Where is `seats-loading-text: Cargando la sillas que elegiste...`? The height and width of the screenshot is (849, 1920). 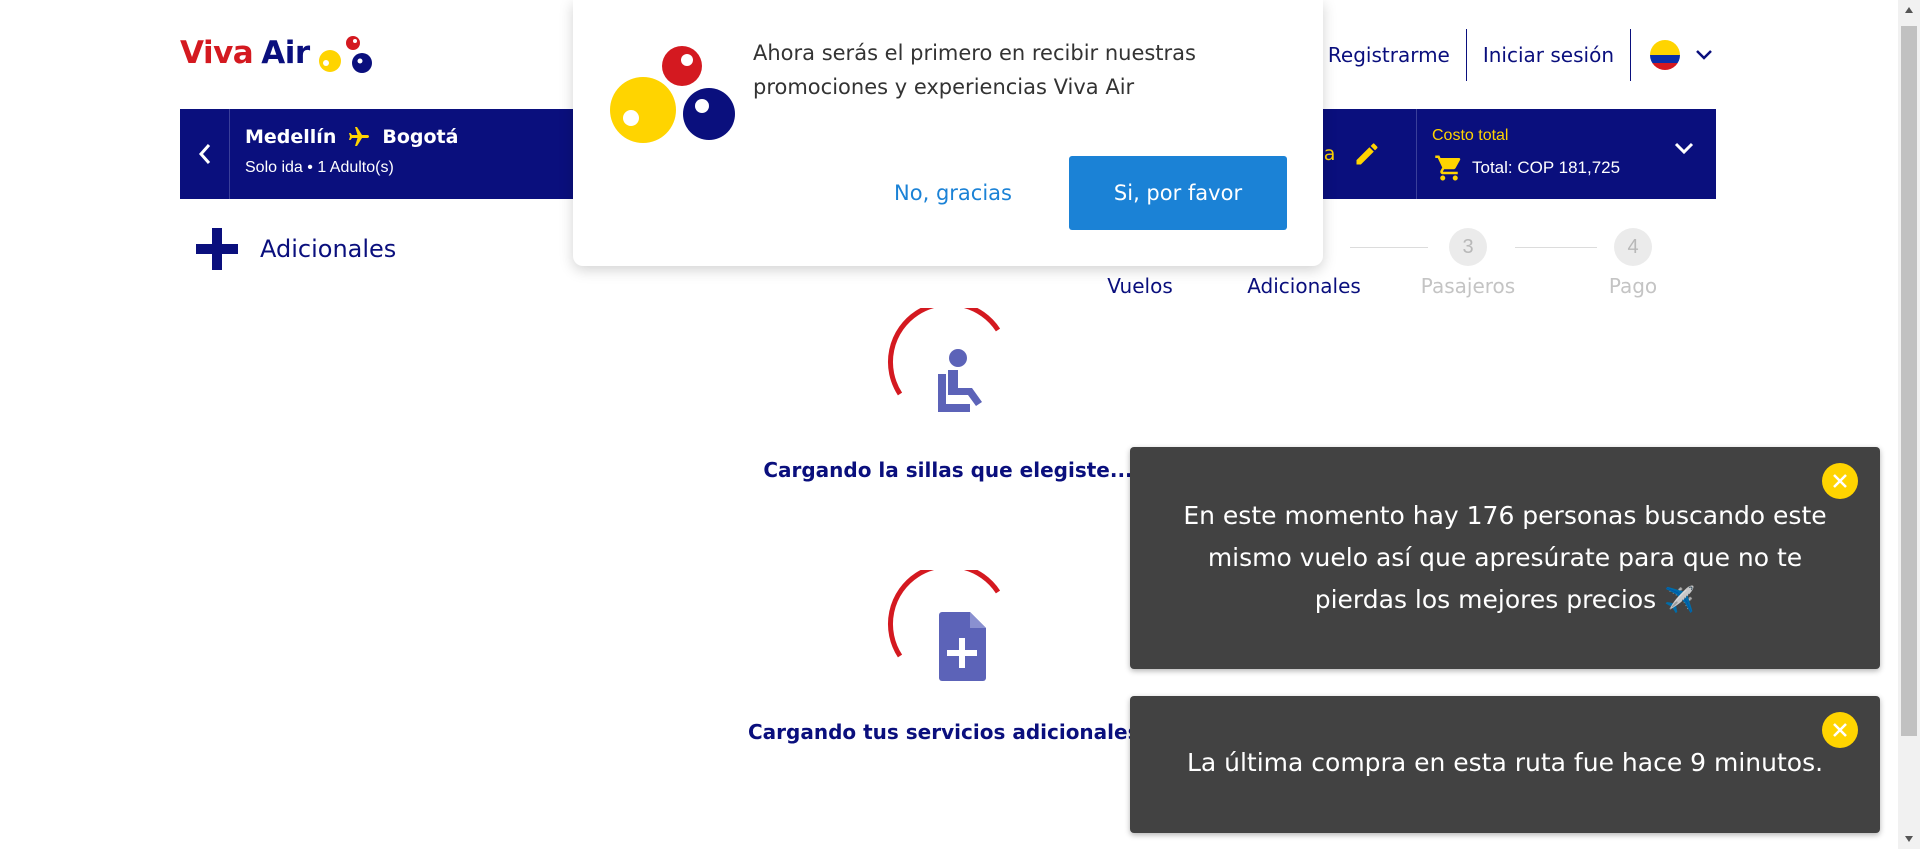
seats-loading-text: Cargando la sillas que elegiste... is located at coordinates (948, 470).